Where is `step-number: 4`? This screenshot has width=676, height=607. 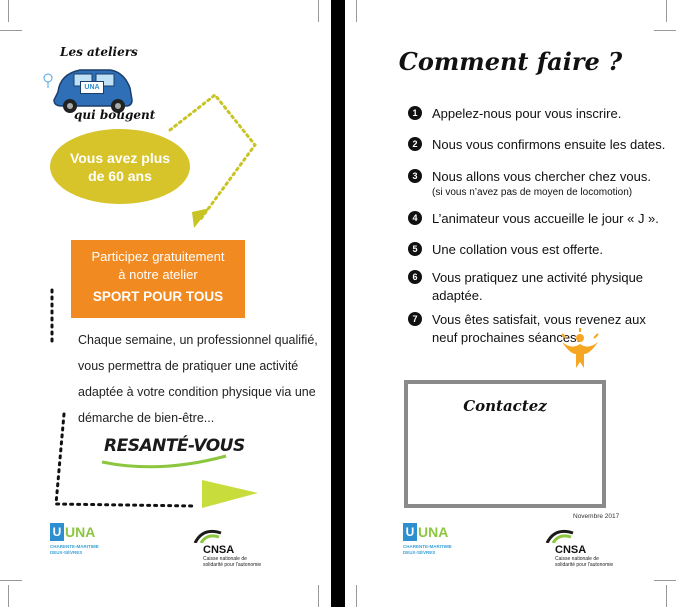
step-number: 4 is located at coordinates (415, 218).